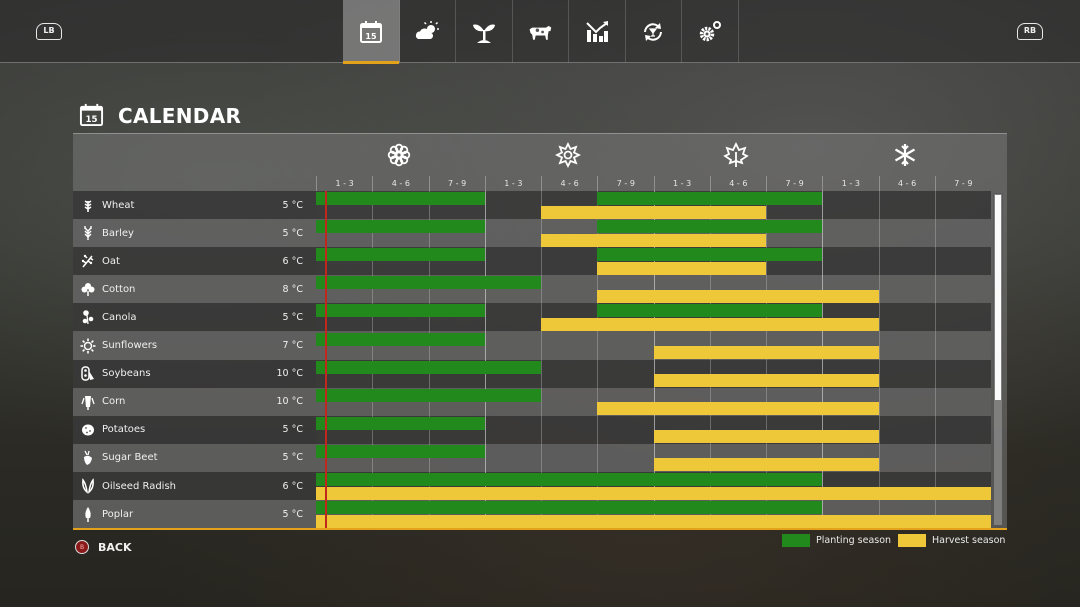  I want to click on crop-min-temperature: 10 °C, so click(290, 374).